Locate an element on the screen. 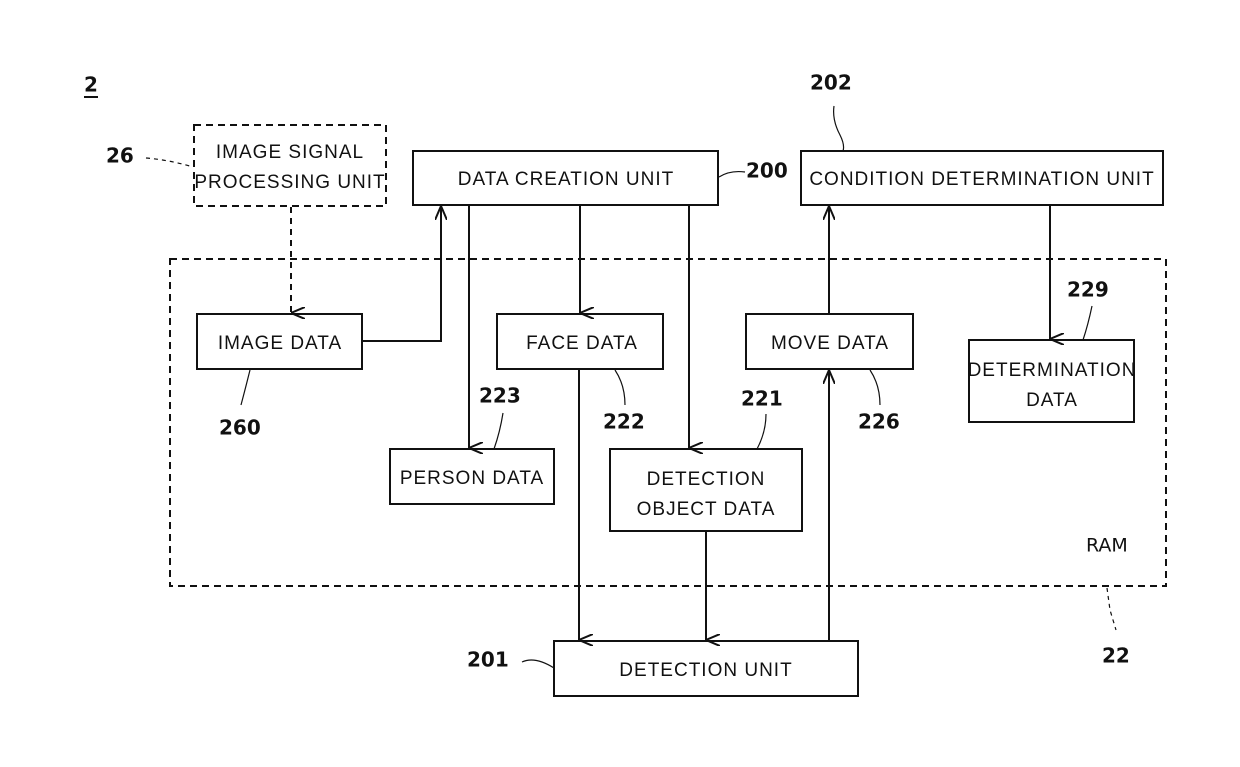  person-data-label: PERSON DATA is located at coordinates (472, 478).